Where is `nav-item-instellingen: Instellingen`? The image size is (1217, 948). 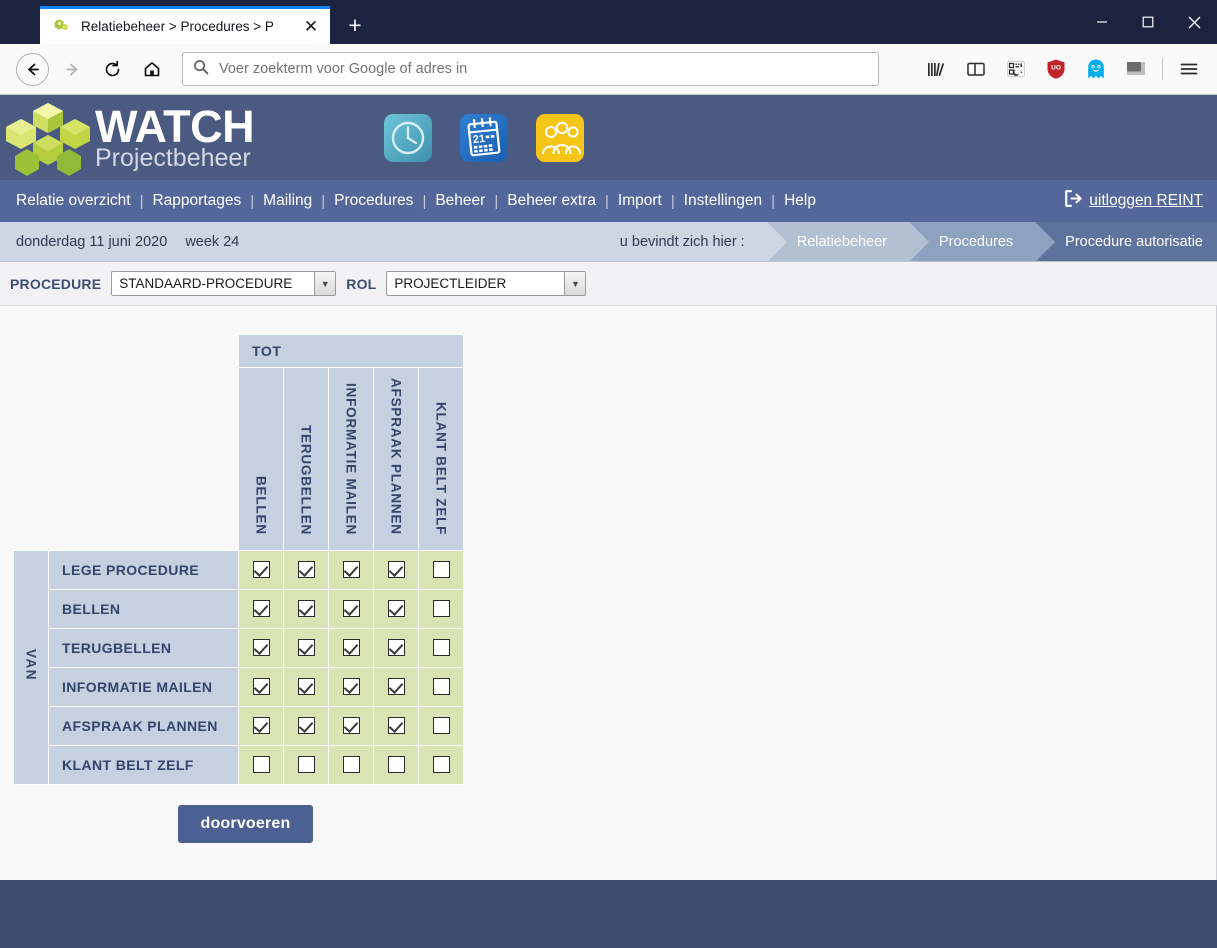
nav-item-instellingen: Instellingen is located at coordinates (723, 201).